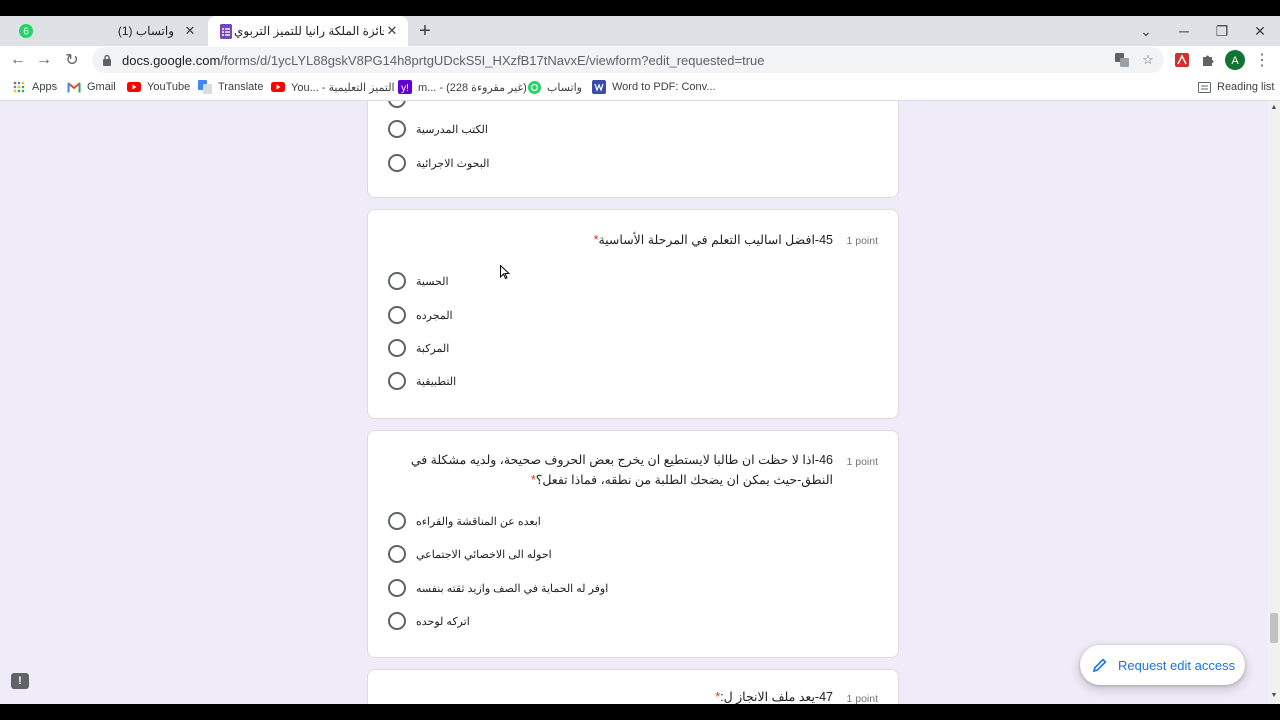 The image size is (1280, 720). I want to click on bookmark-star-icon: ☆, so click(1148, 60).